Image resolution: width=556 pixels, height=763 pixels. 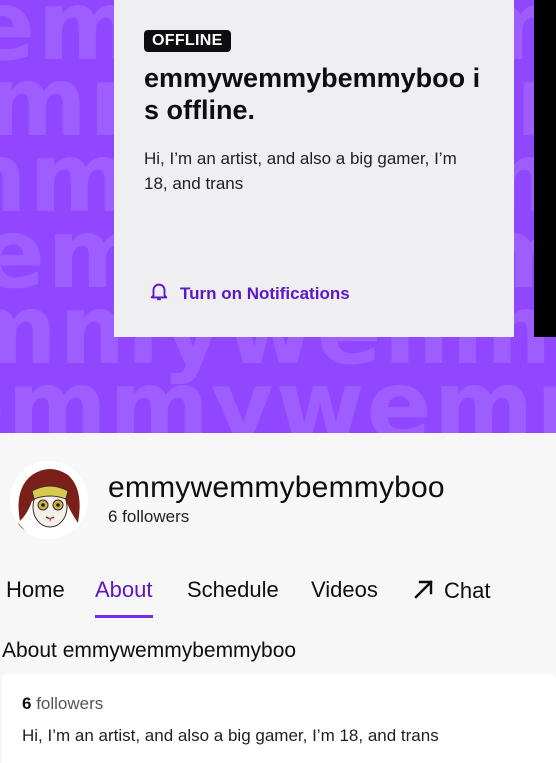 I want to click on tab-schedule: Schedule, so click(x=233, y=598).